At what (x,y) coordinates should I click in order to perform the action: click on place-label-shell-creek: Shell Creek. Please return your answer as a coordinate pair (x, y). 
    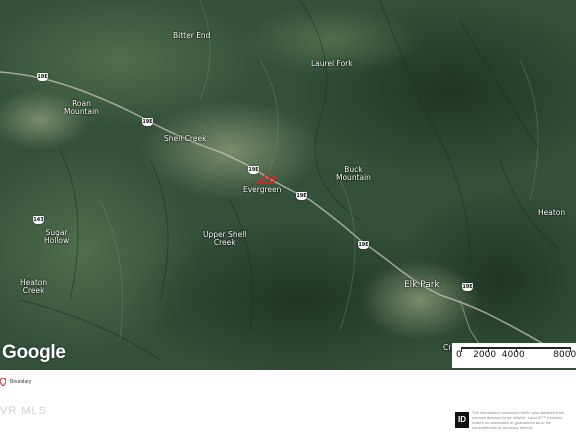
    Looking at the image, I should click on (185, 138).